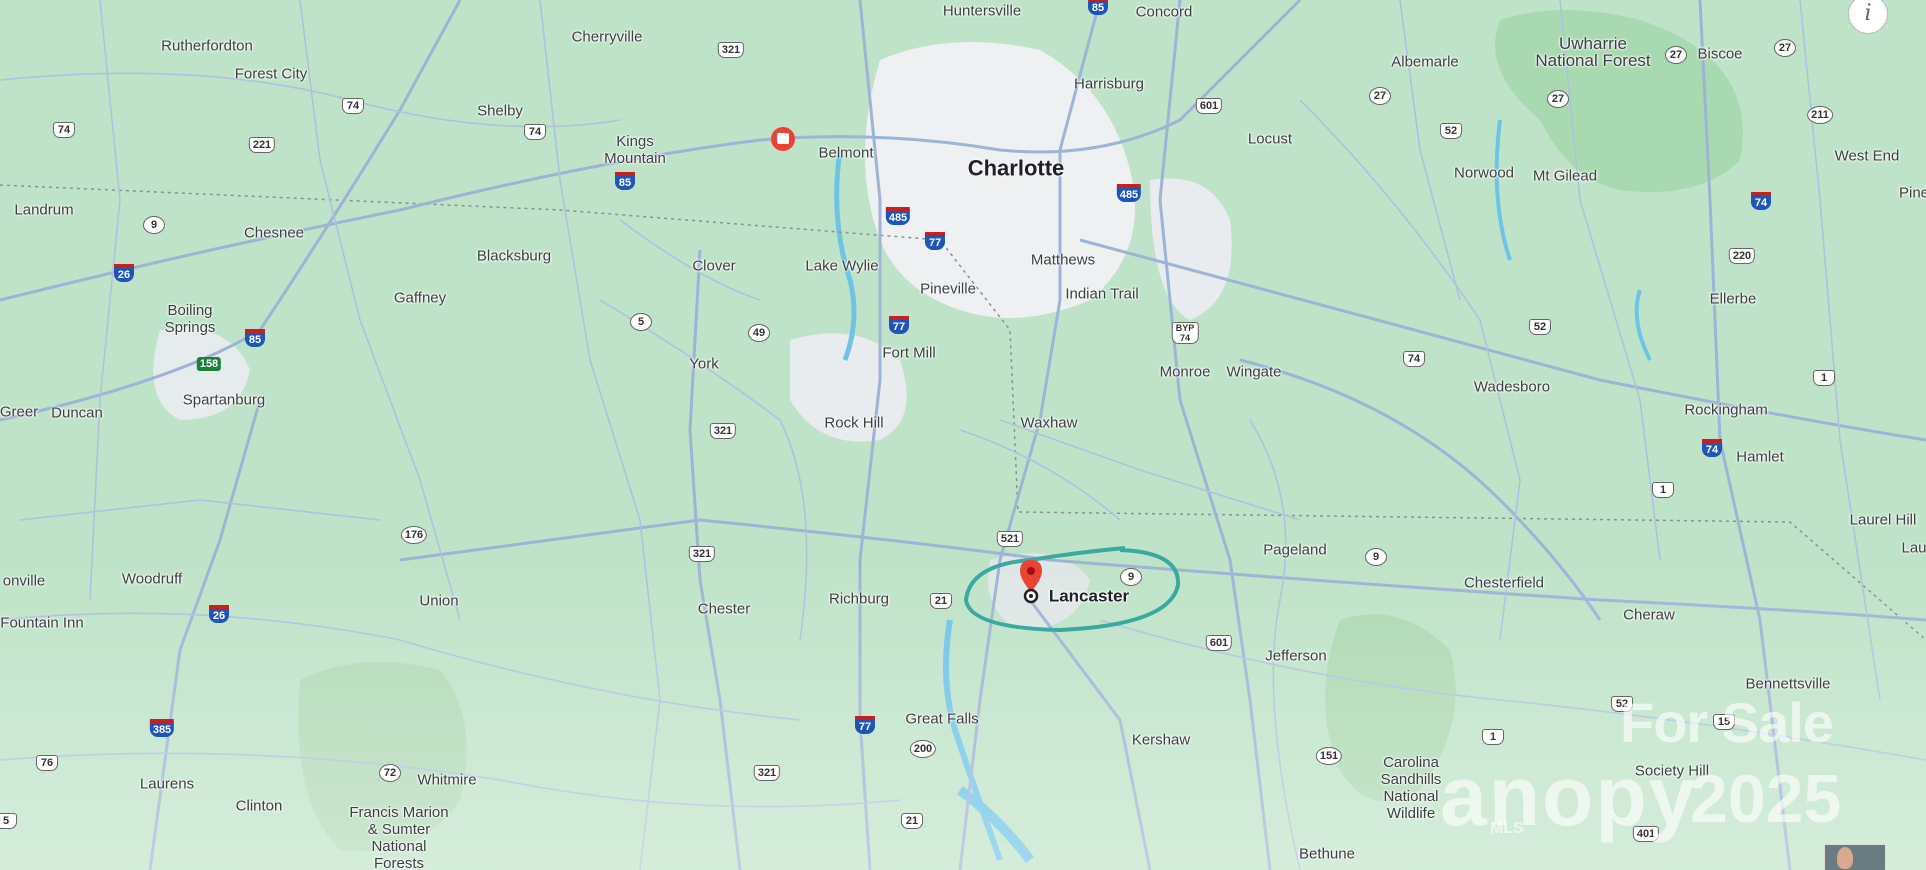 The image size is (1926, 870). What do you see at coordinates (846, 153) in the screenshot?
I see `label-belmont: Belmont` at bounding box center [846, 153].